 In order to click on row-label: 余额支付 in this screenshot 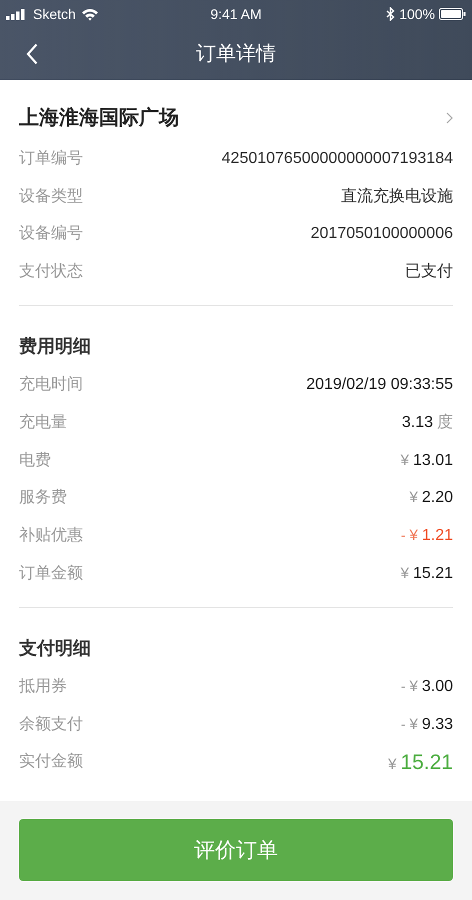, I will do `click(51, 724)`.